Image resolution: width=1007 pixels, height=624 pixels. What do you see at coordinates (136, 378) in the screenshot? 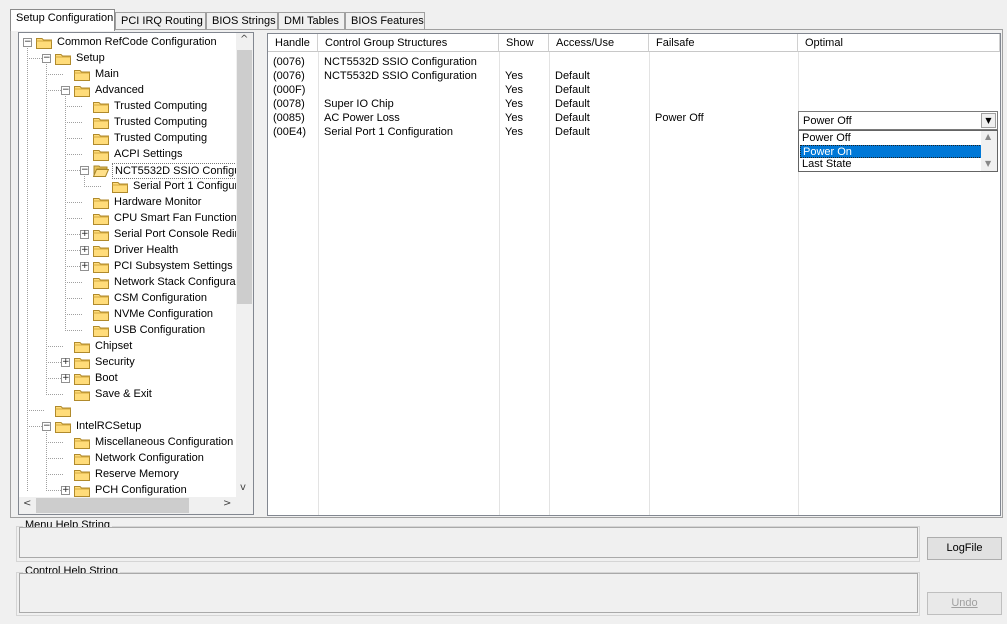
I see `tree-node: + Boot` at bounding box center [136, 378].